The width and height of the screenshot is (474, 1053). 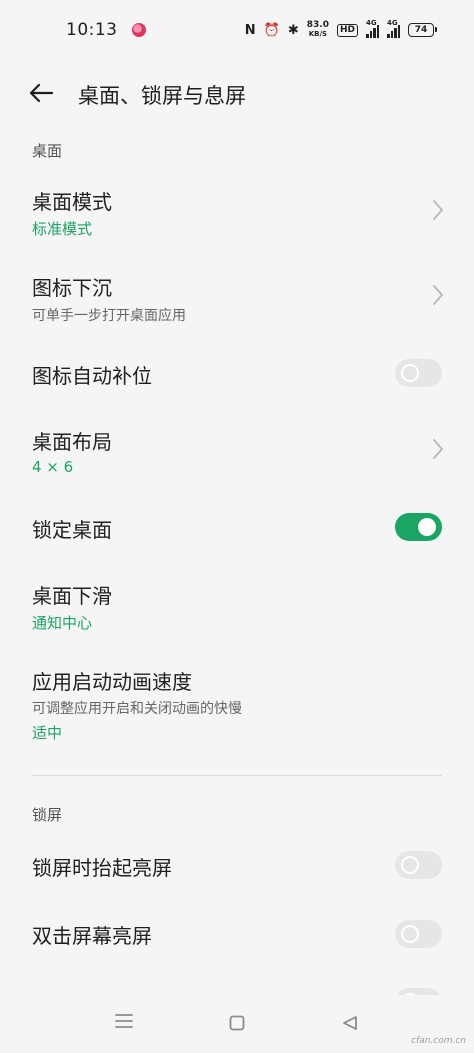 What do you see at coordinates (372, 28) in the screenshot?
I see `signal-icon-sim1: 4G` at bounding box center [372, 28].